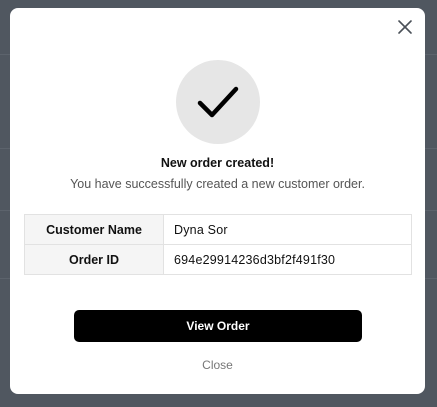 This screenshot has width=437, height=407. What do you see at coordinates (405, 27) in the screenshot?
I see `close-icon` at bounding box center [405, 27].